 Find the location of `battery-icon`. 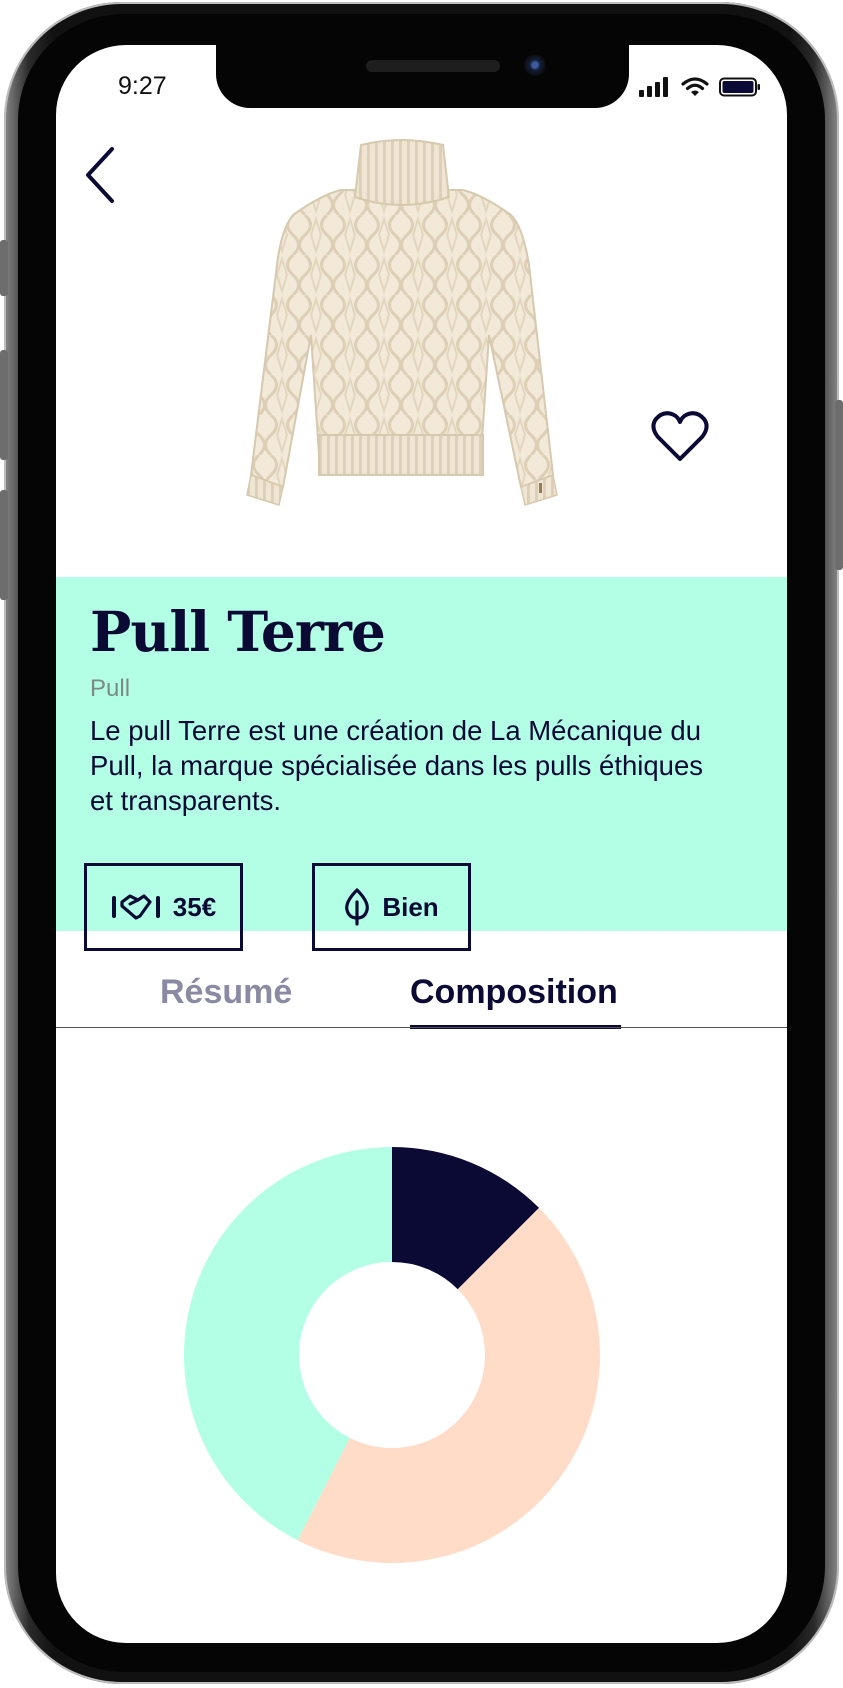

battery-icon is located at coordinates (739, 87).